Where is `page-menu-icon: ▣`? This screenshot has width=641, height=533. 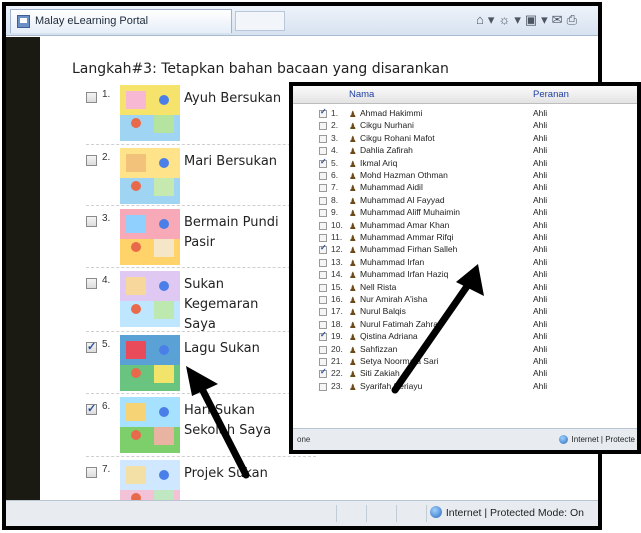
page-menu-icon: ▣ is located at coordinates (533, 19).